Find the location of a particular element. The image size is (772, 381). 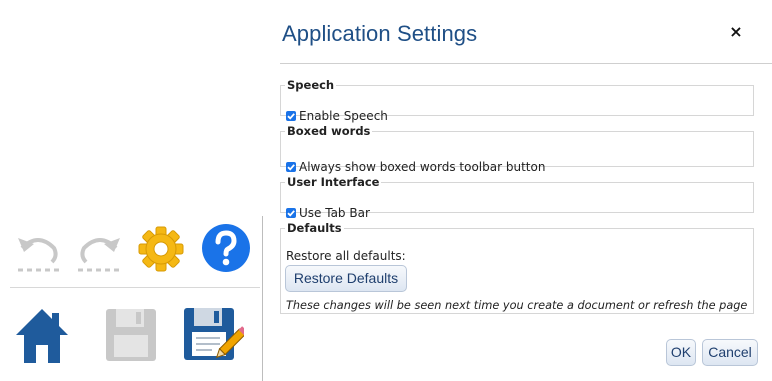

tab-bar-checkbox is located at coordinates (291, 213).